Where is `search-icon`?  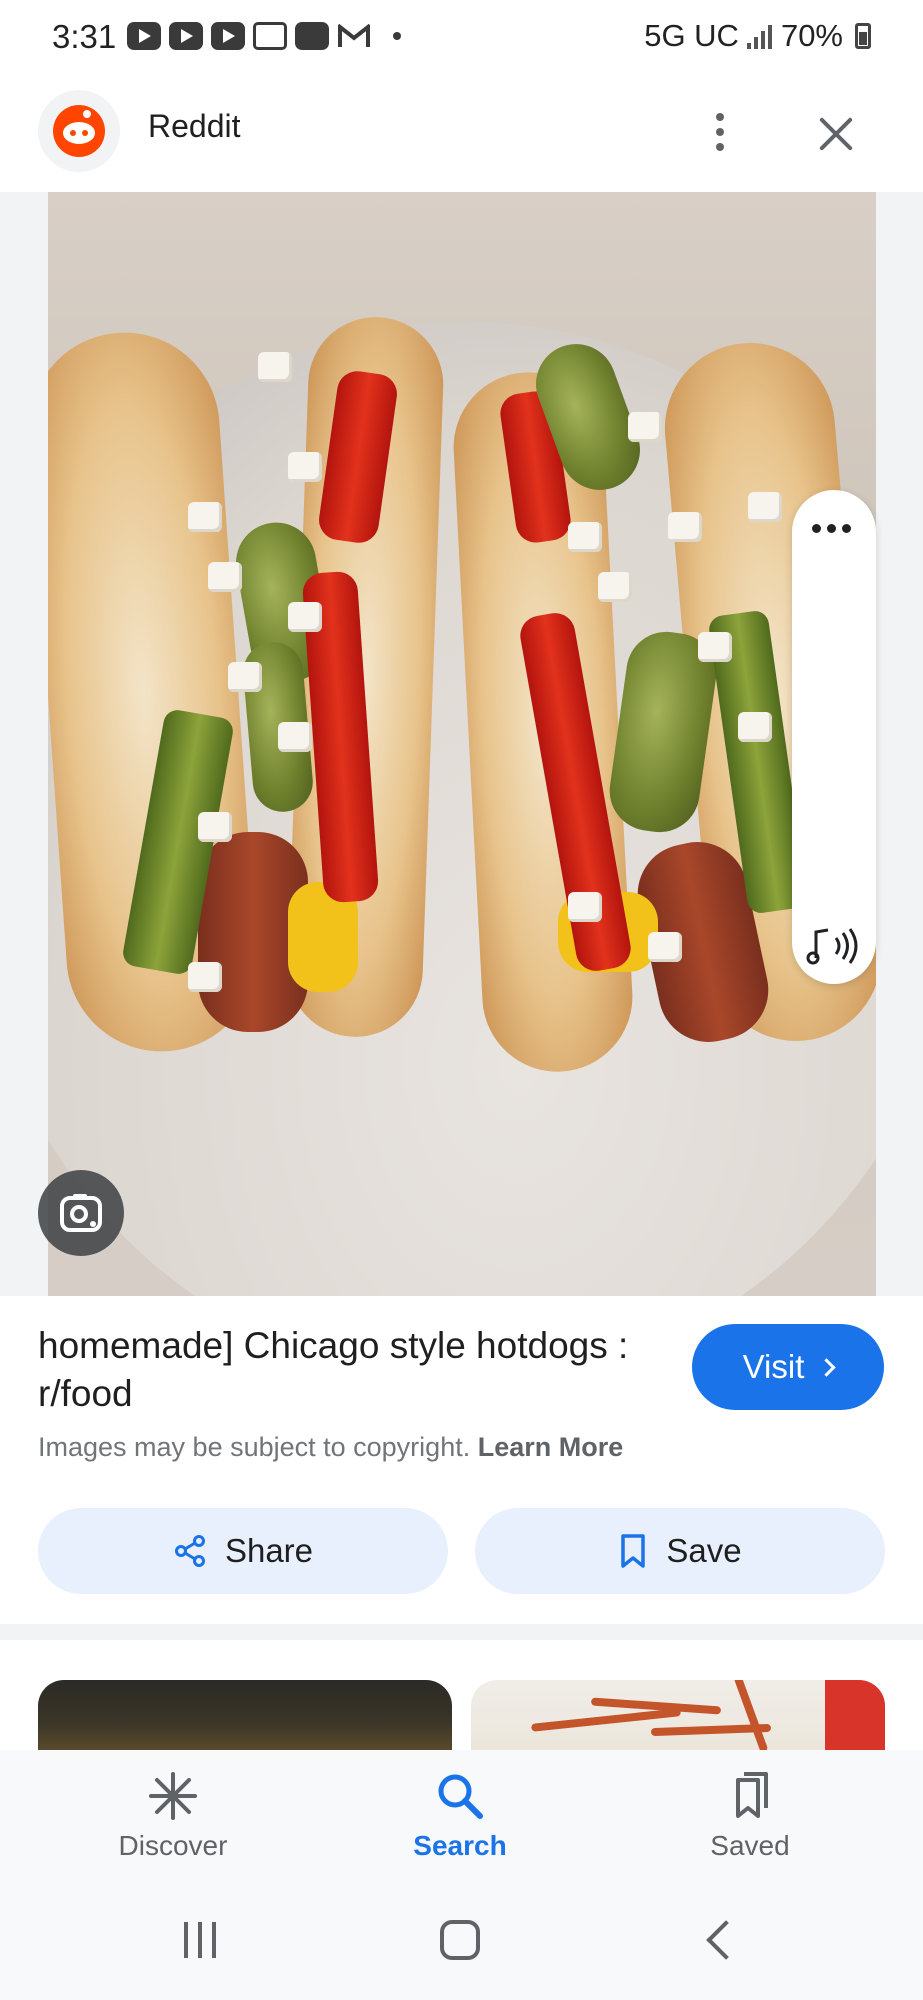
search-icon is located at coordinates (460, 1796).